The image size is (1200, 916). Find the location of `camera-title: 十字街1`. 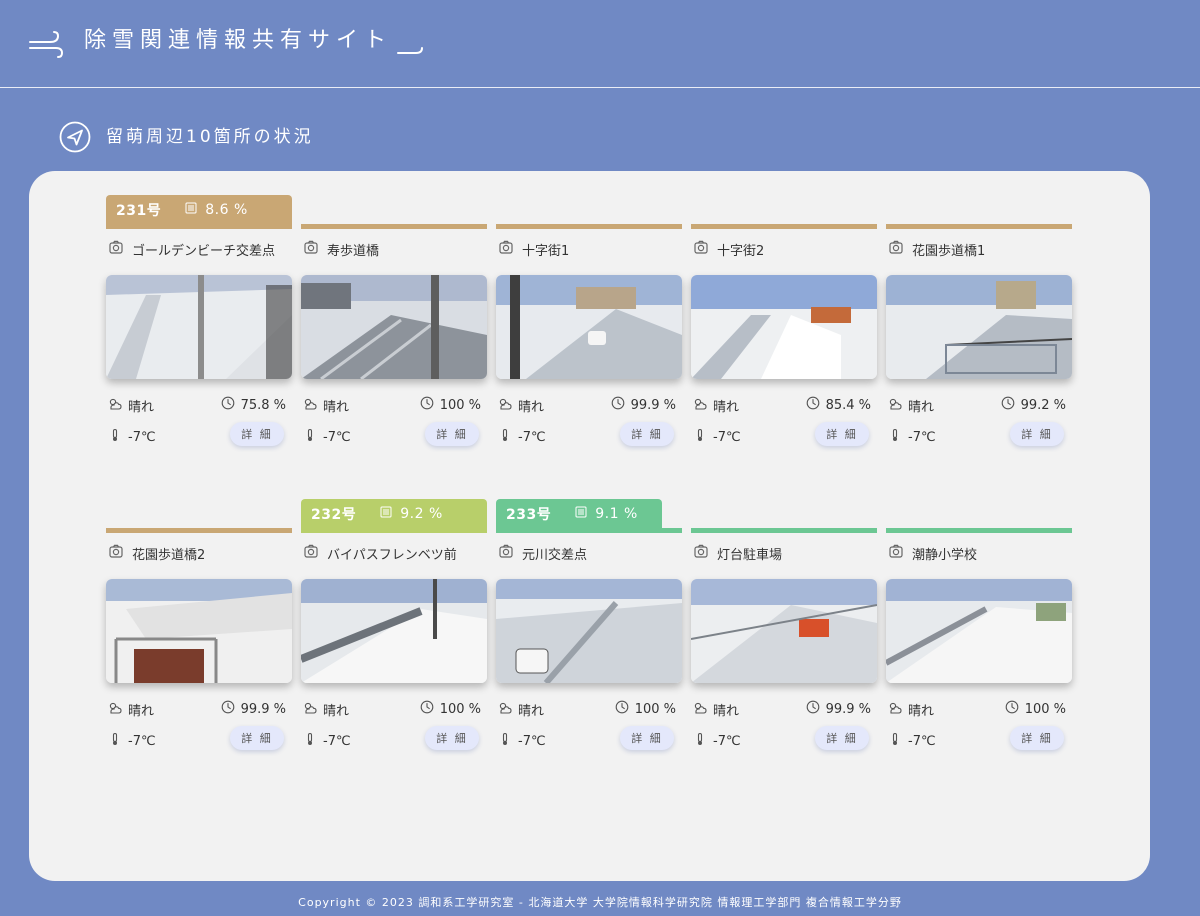

camera-title: 十字街1 is located at coordinates (533, 249).